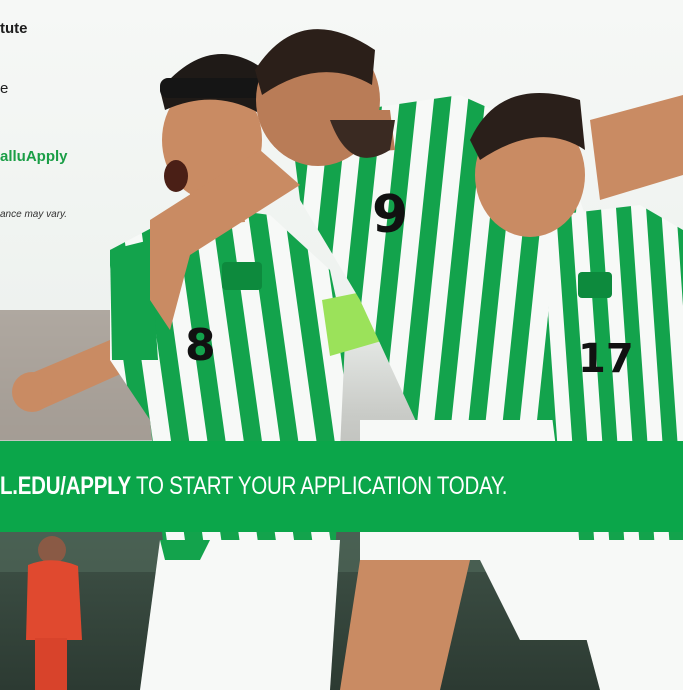  I want to click on body-text-fragment: e, so click(4, 88).